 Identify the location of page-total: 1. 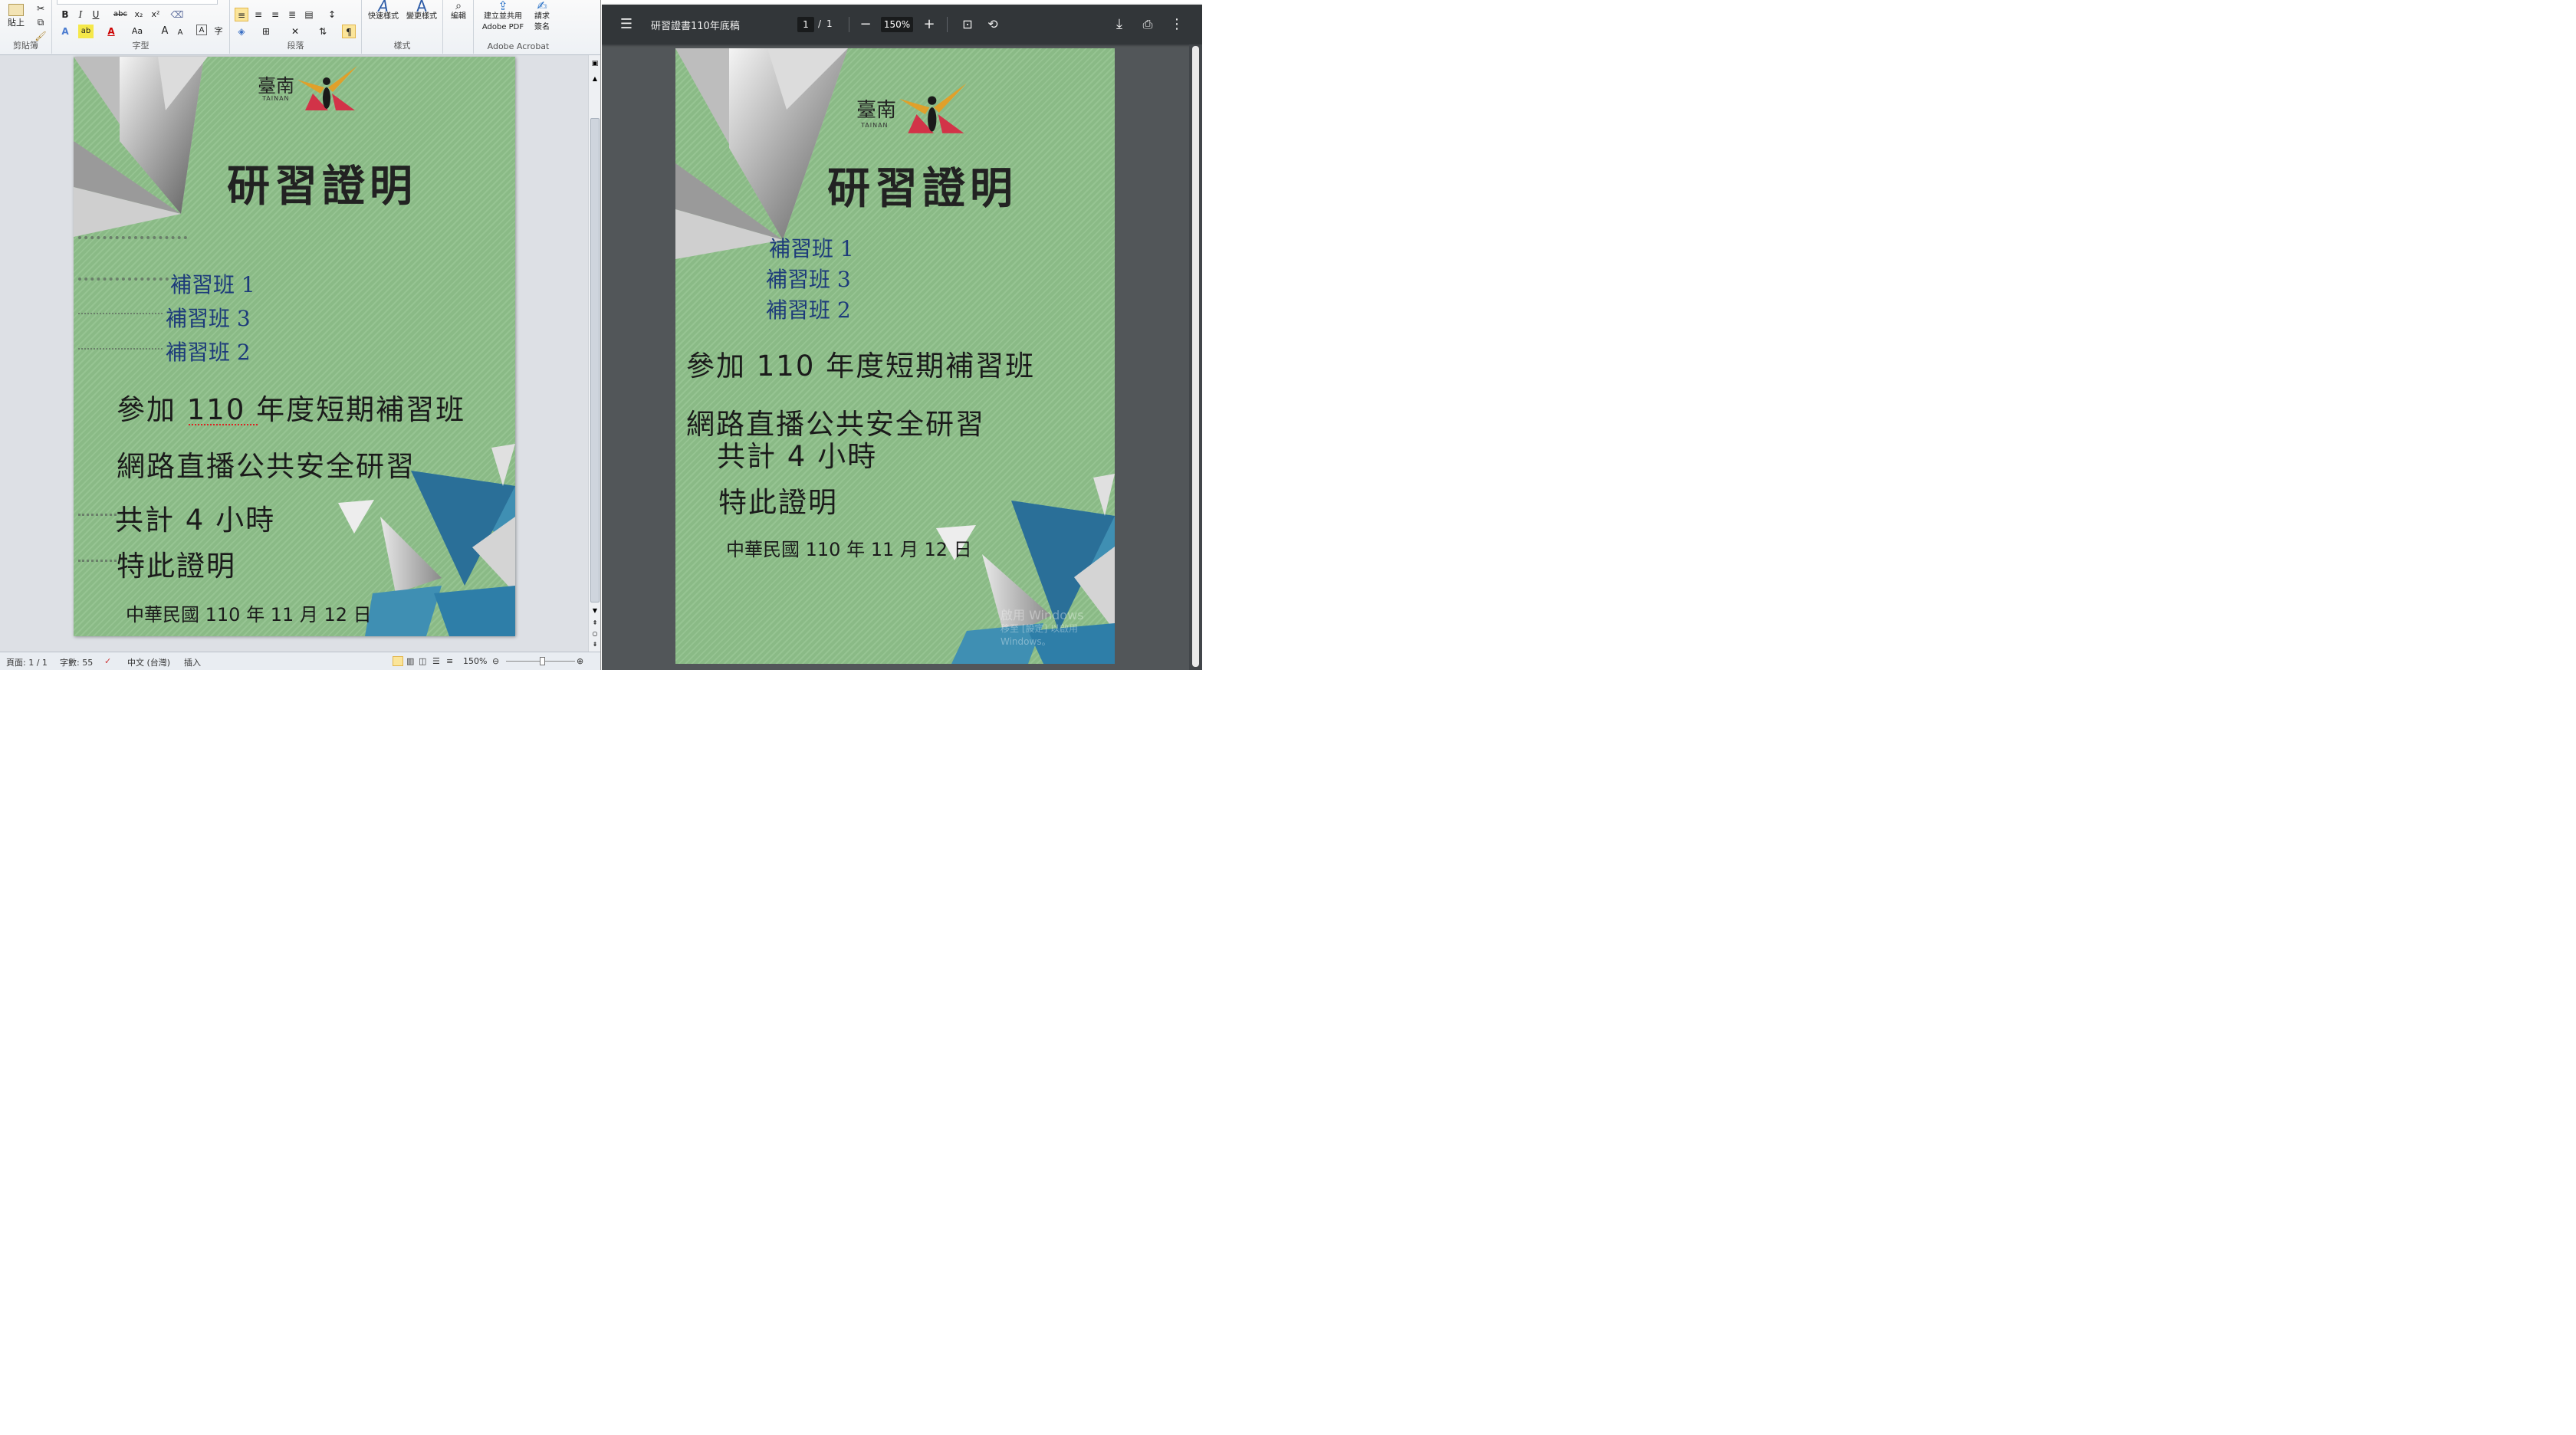
(830, 23).